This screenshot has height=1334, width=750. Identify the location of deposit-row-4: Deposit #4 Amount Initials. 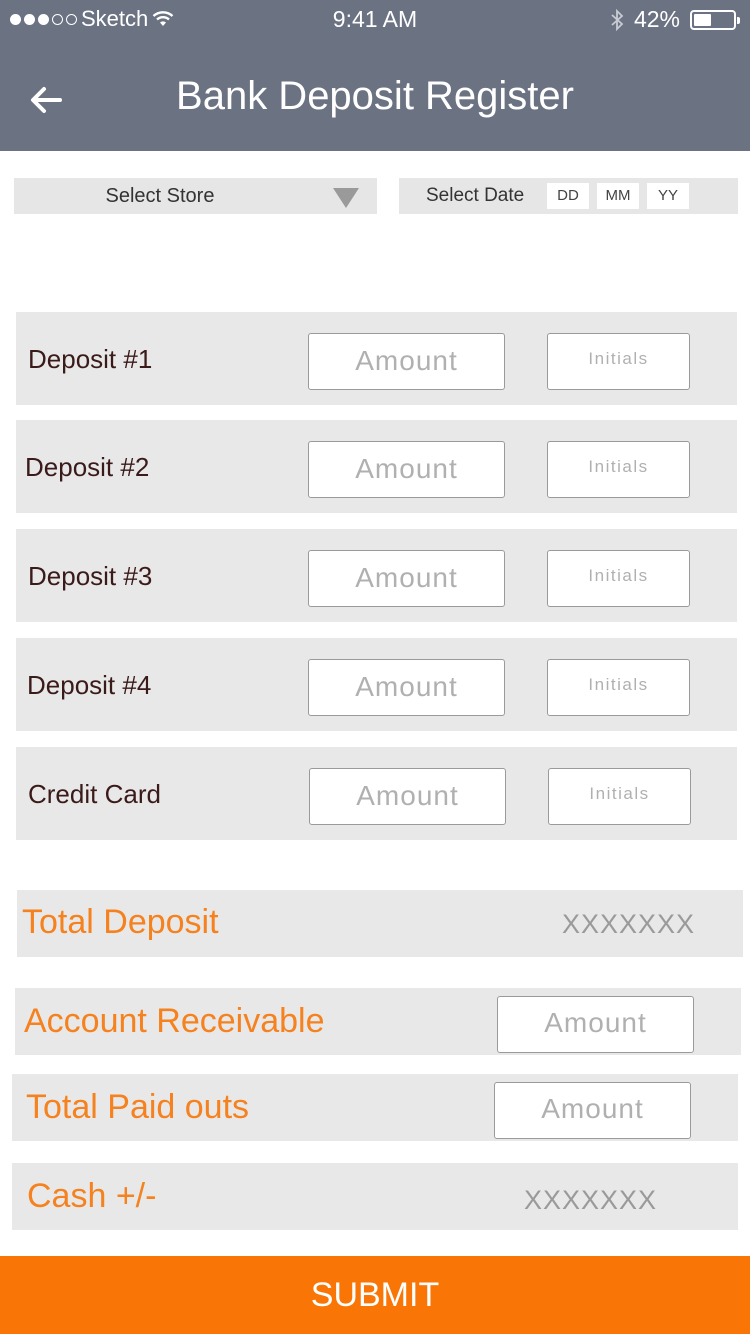
(376, 684).